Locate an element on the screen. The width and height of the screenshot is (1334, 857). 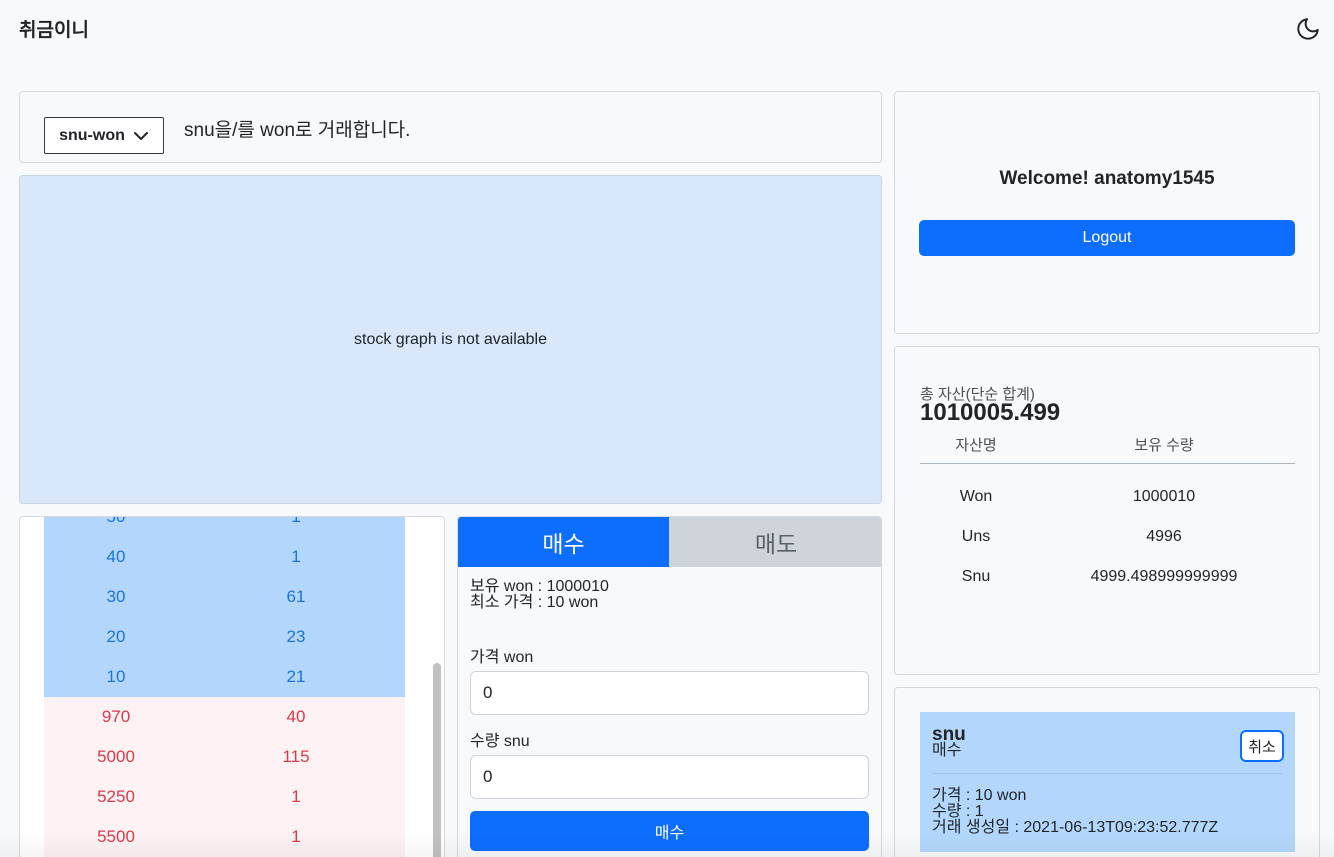
tab-sell: 매도 is located at coordinates (775, 542).